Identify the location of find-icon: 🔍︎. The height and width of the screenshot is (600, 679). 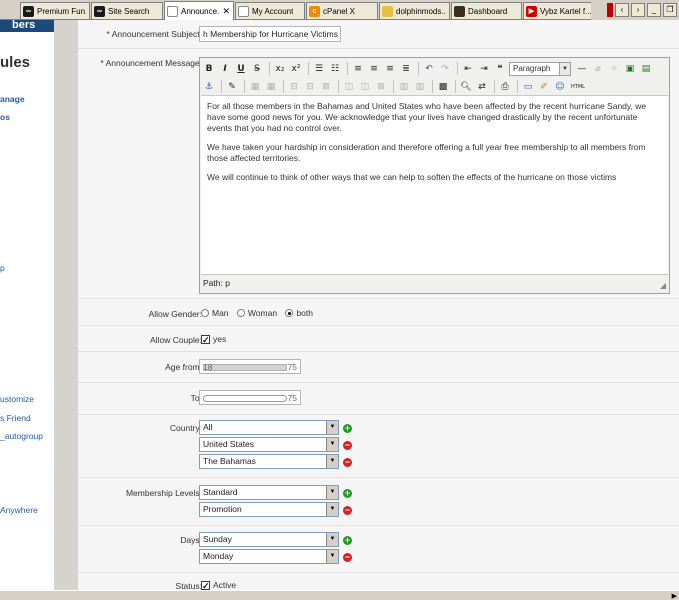
(466, 87).